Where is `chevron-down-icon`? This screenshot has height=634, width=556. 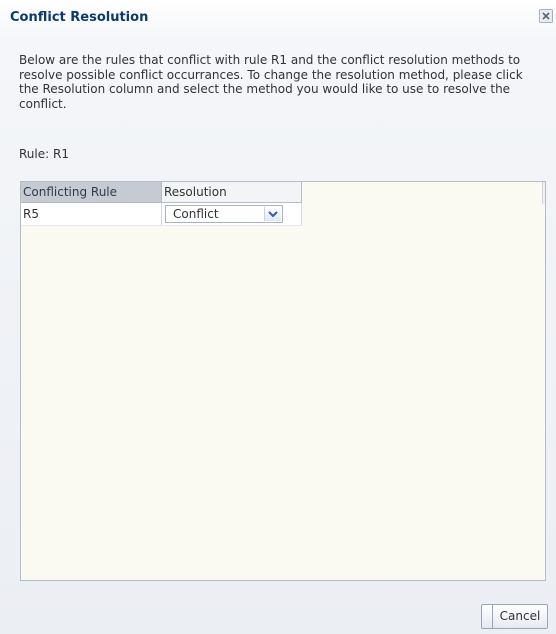 chevron-down-icon is located at coordinates (273, 214).